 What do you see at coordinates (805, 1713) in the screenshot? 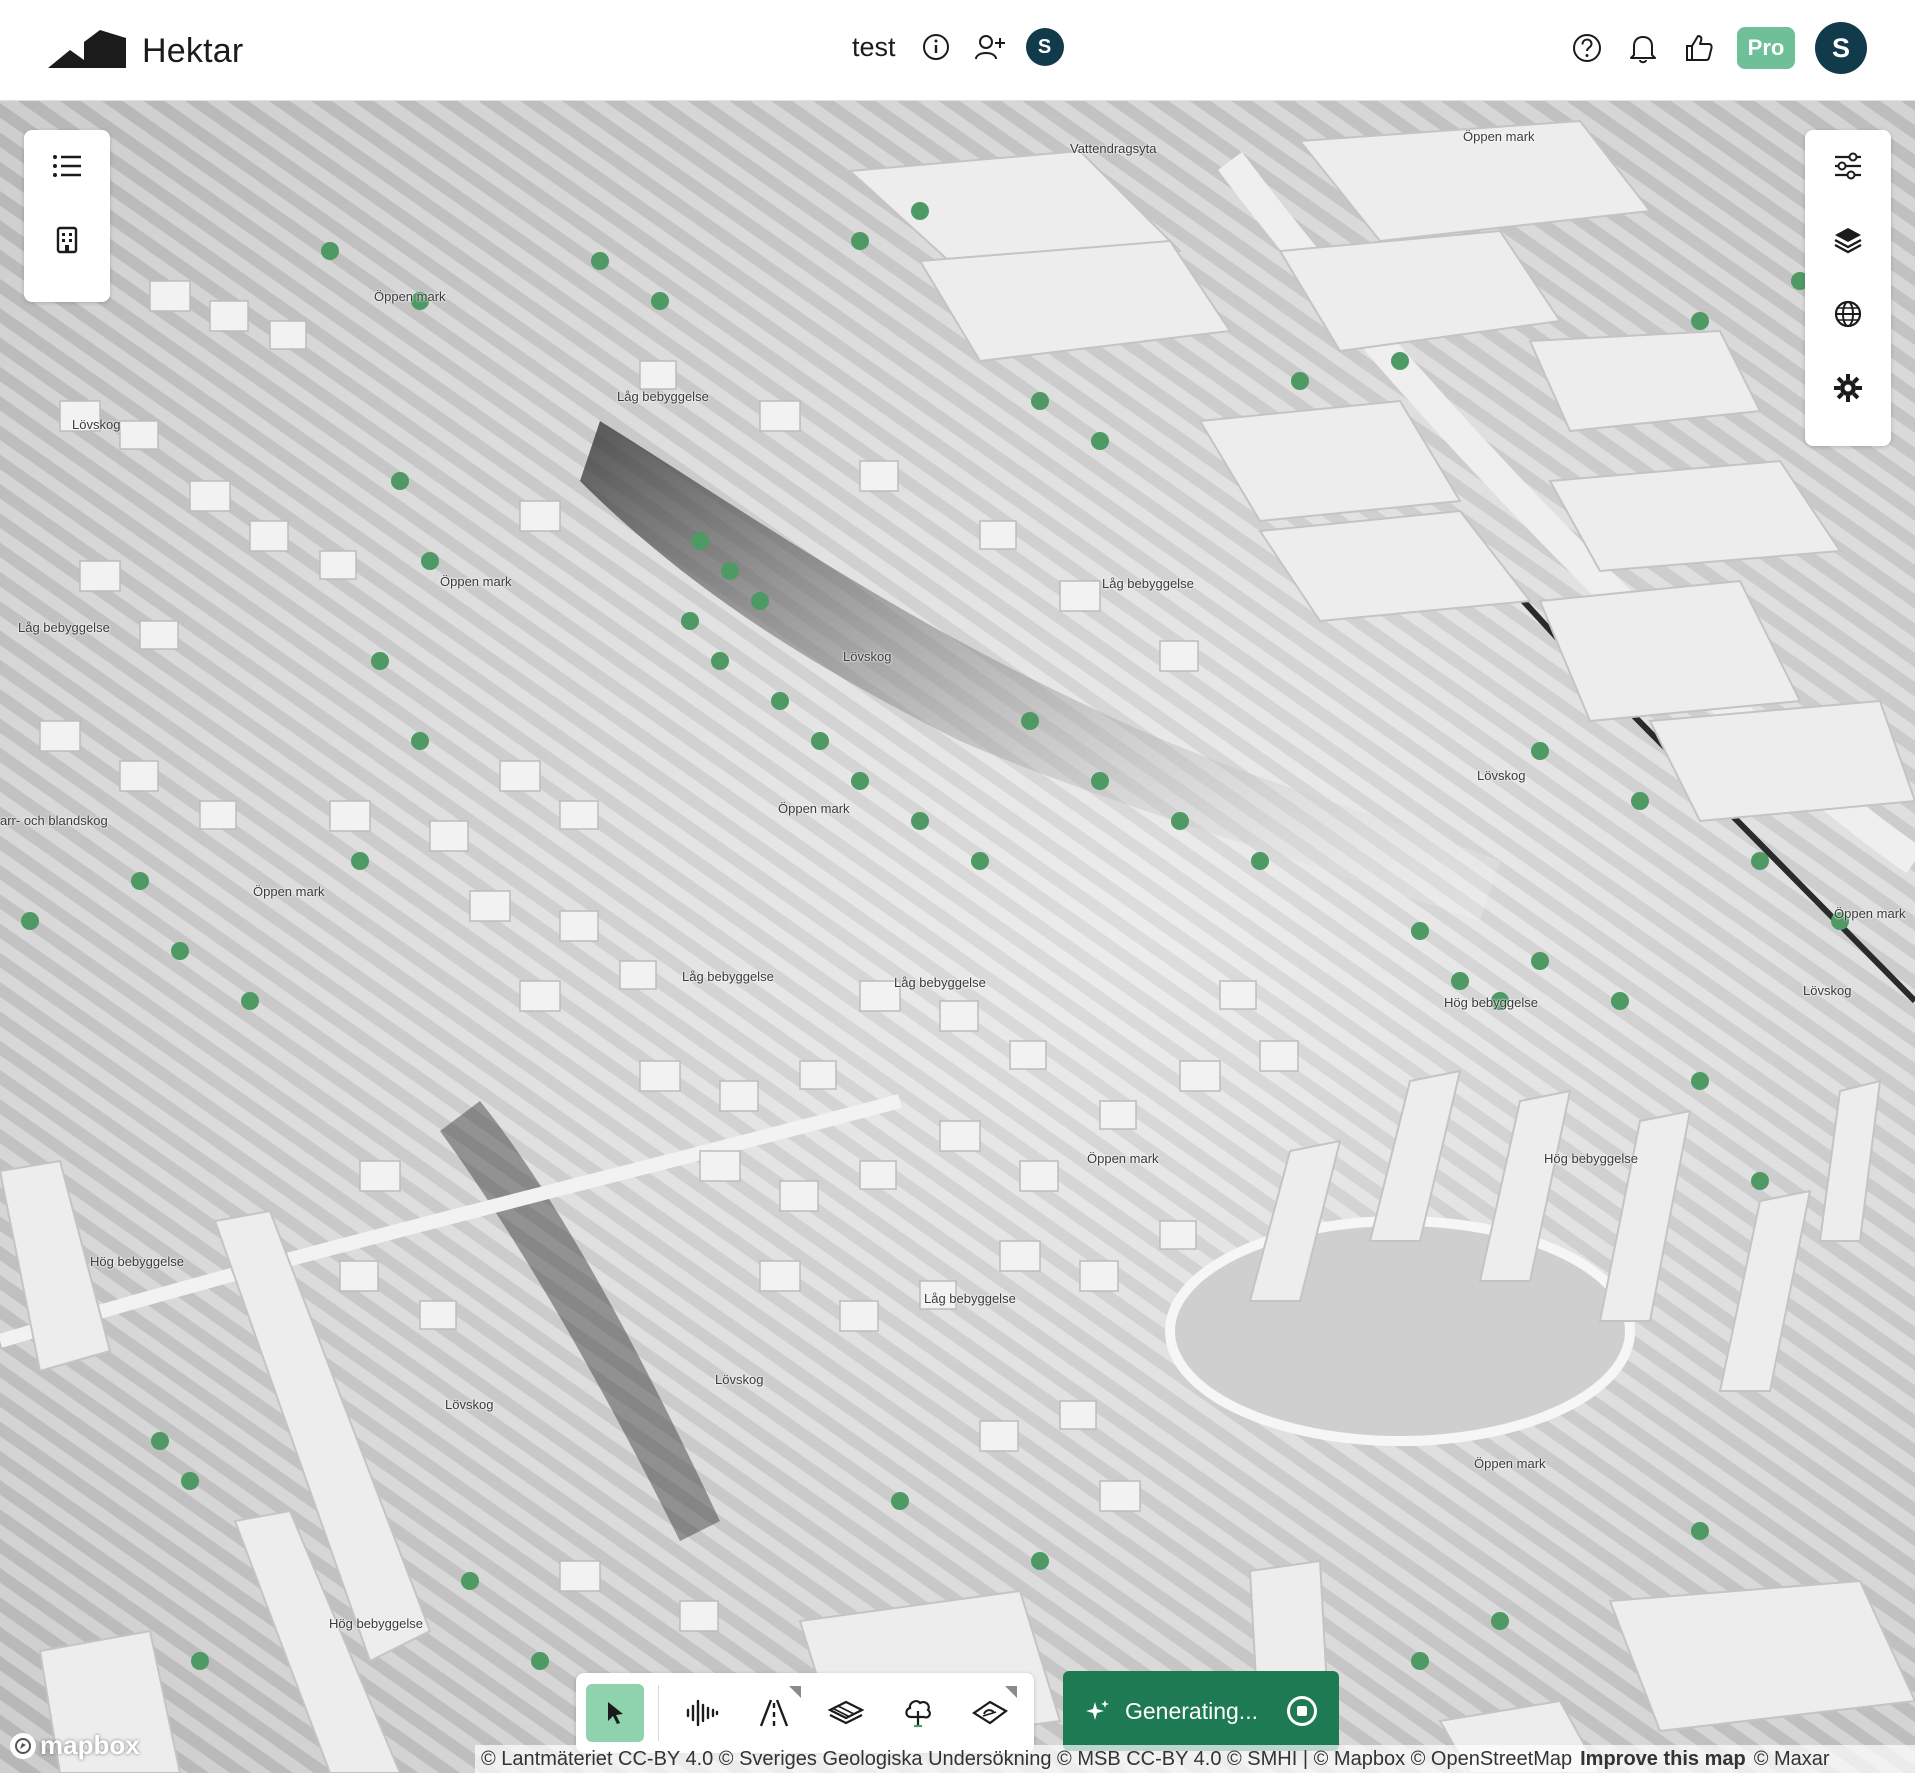
I see `bottom-toolbar` at bounding box center [805, 1713].